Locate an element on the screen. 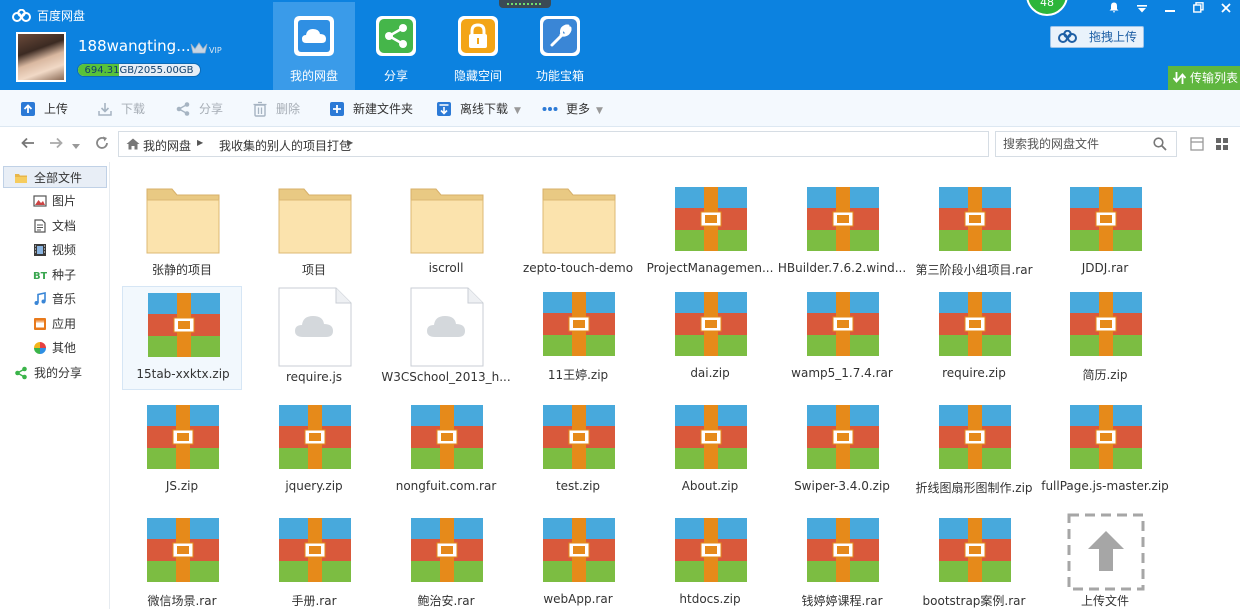 This screenshot has width=1240, height=609. delete-button: 删除 is located at coordinates (276, 109).